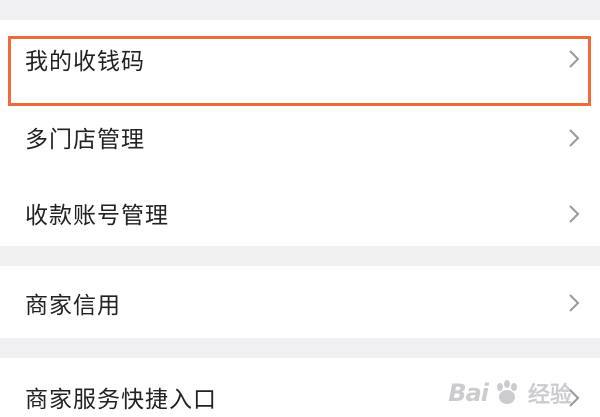 Image resolution: width=600 pixels, height=417 pixels. I want to click on menu-item-merchant-services: 商家服务快捷入口, so click(300, 387).